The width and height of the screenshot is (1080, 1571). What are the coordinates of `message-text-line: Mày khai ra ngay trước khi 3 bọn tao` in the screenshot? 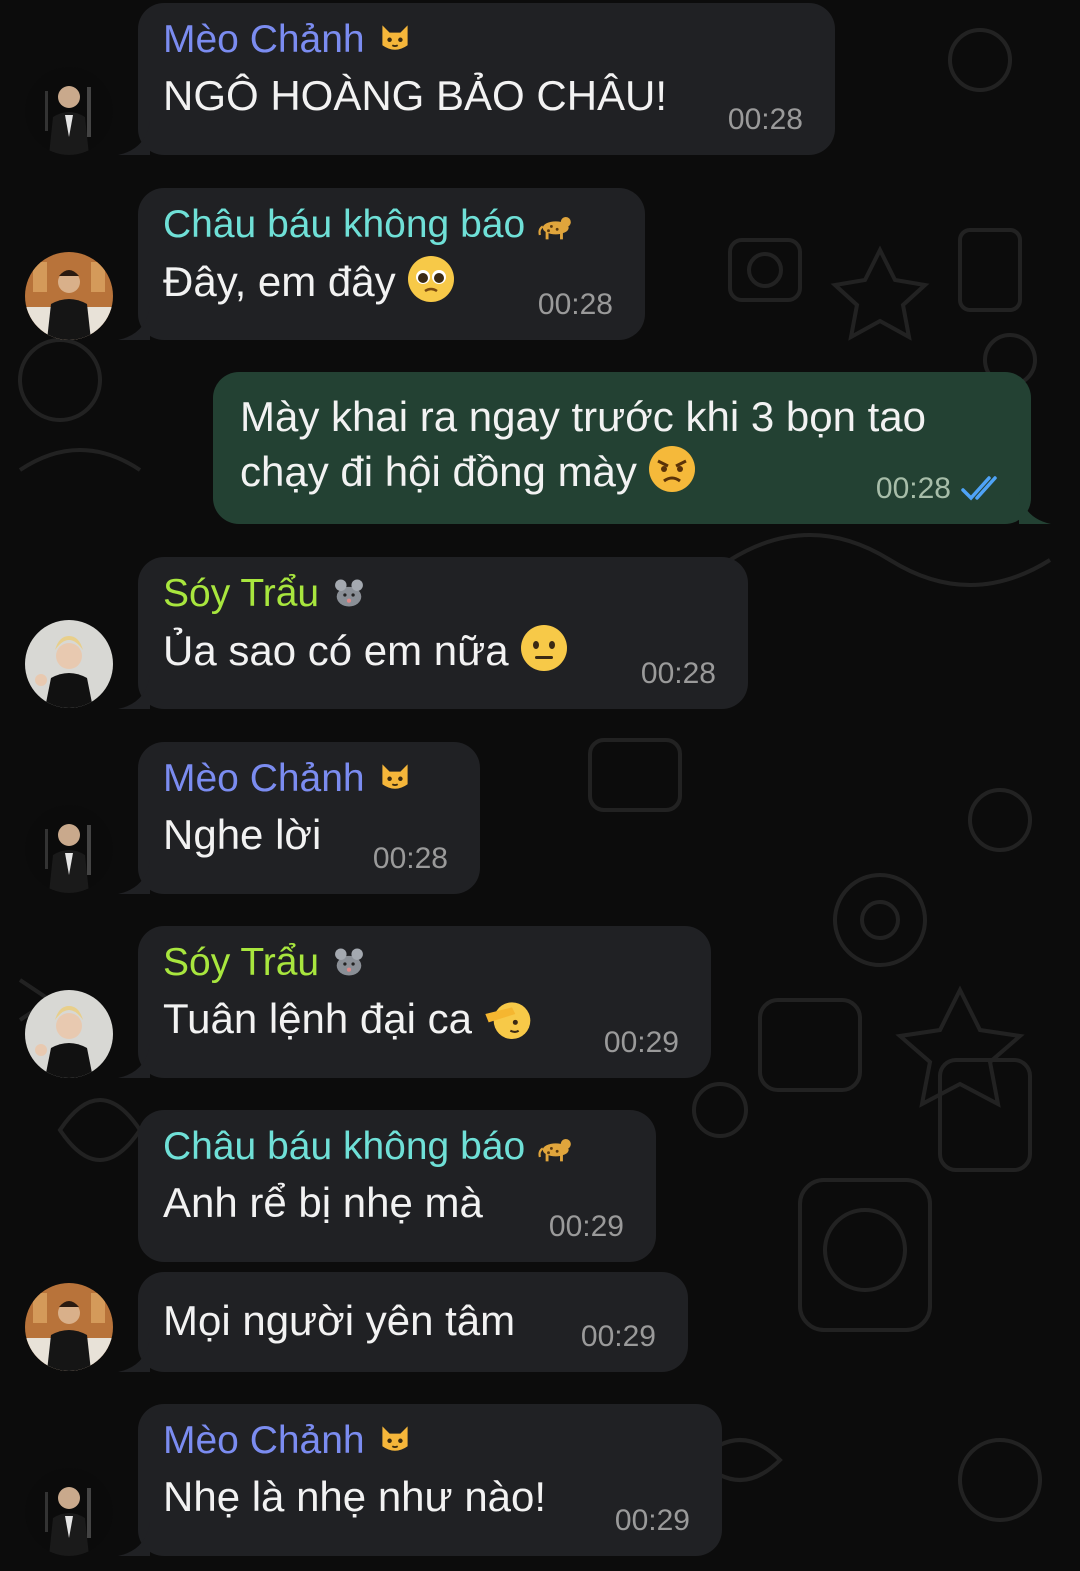 It's located at (583, 417).